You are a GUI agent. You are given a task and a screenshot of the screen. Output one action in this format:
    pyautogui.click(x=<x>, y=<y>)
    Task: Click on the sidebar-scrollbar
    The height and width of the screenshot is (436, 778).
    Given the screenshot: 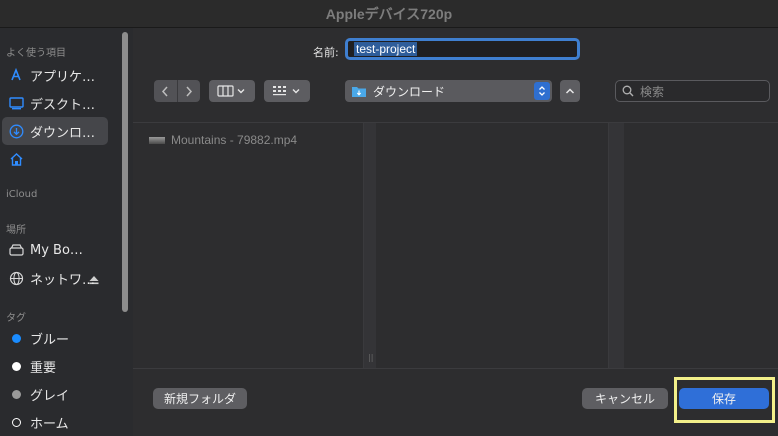 What is the action you would take?
    pyautogui.click(x=125, y=172)
    